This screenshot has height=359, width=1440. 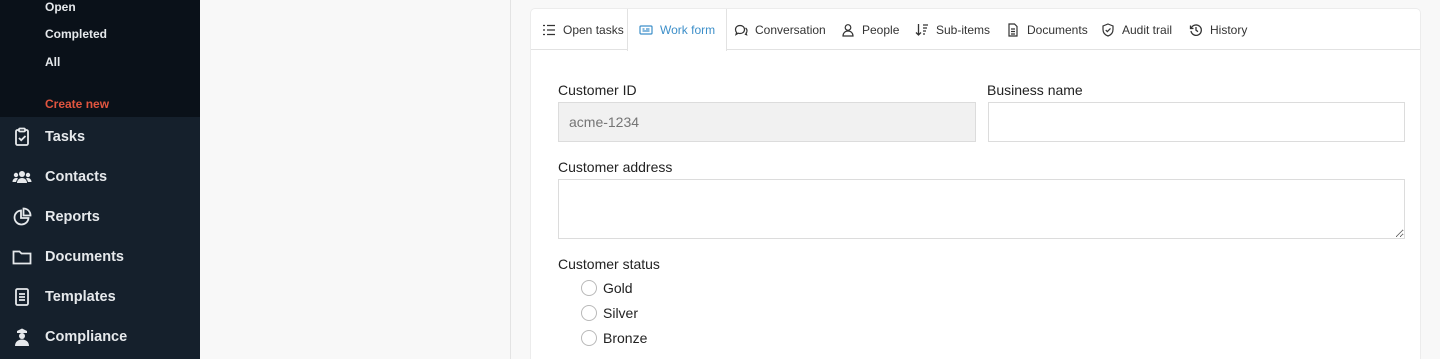 I want to click on tab-sub-items: Sub-items, so click(x=952, y=29).